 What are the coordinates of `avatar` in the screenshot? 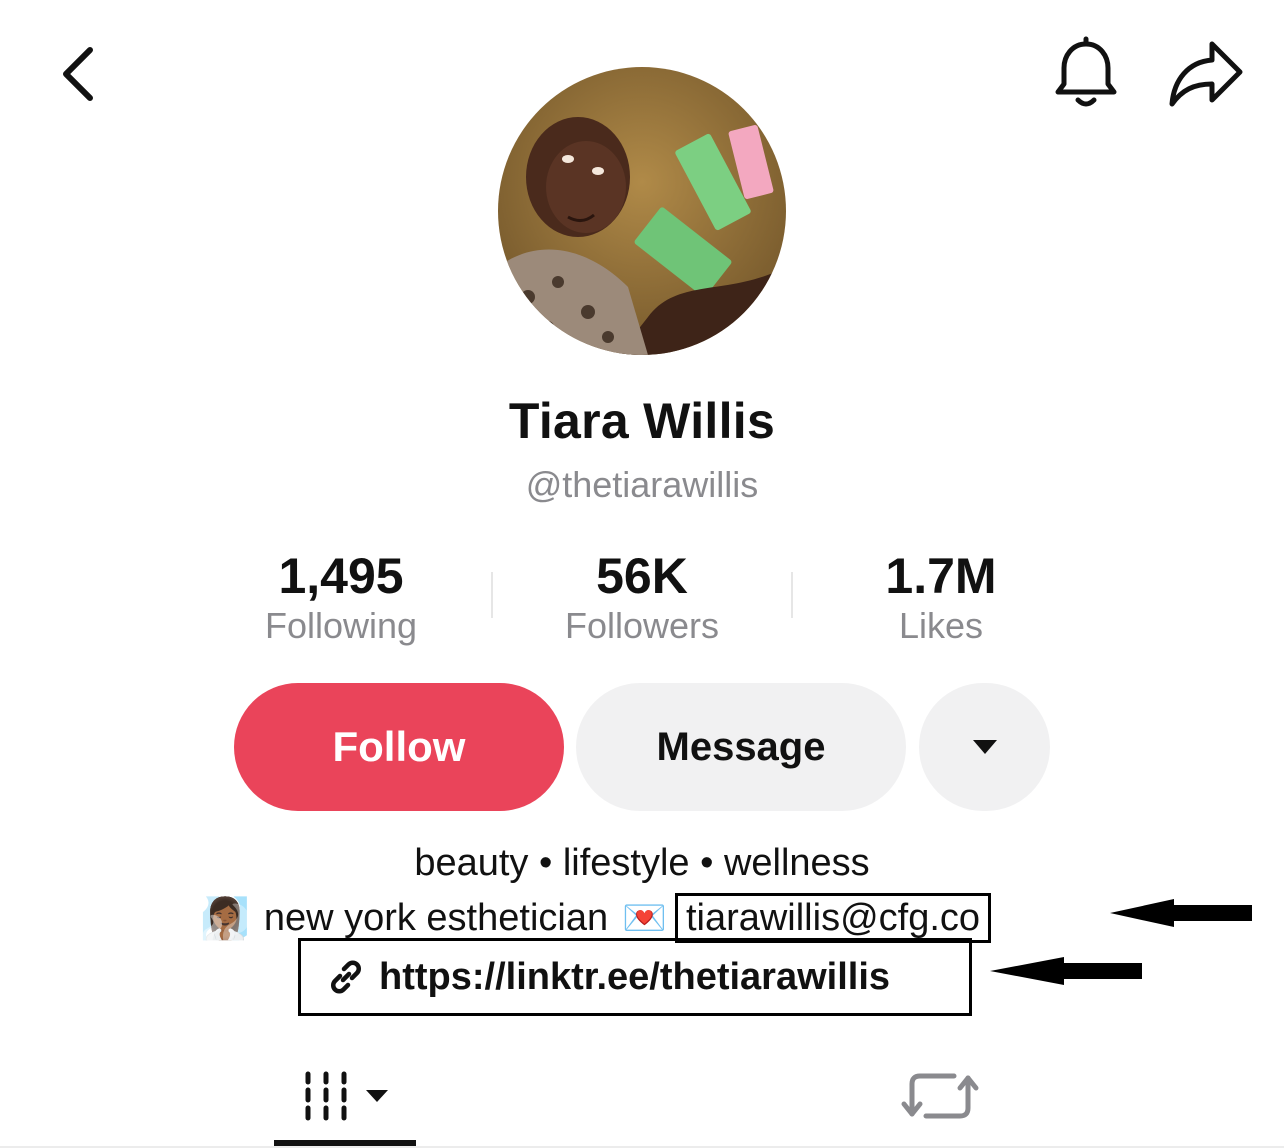 It's located at (642, 211).